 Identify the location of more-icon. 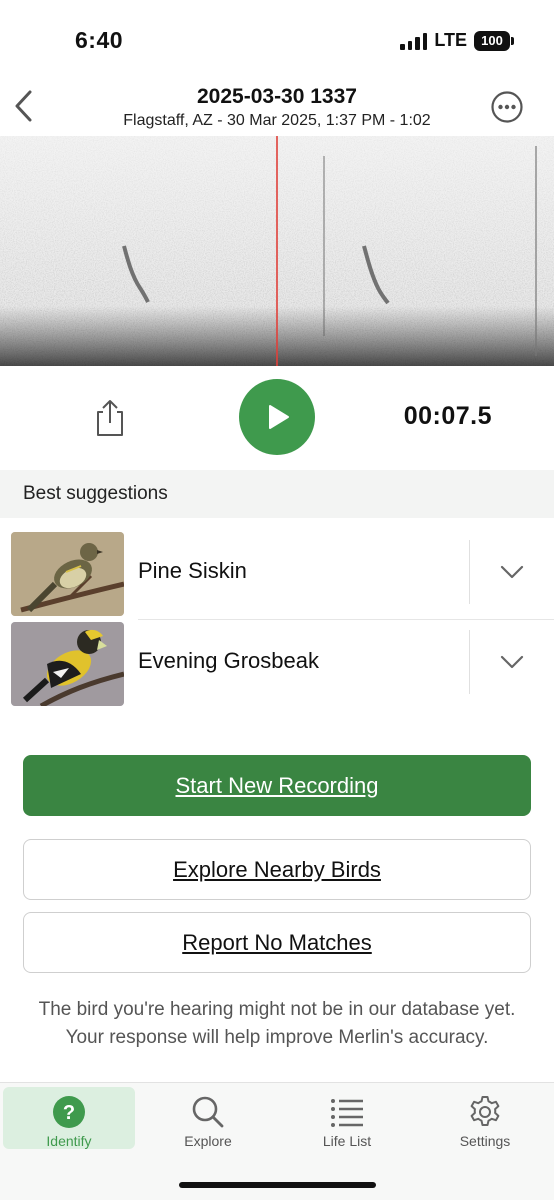
(507, 107).